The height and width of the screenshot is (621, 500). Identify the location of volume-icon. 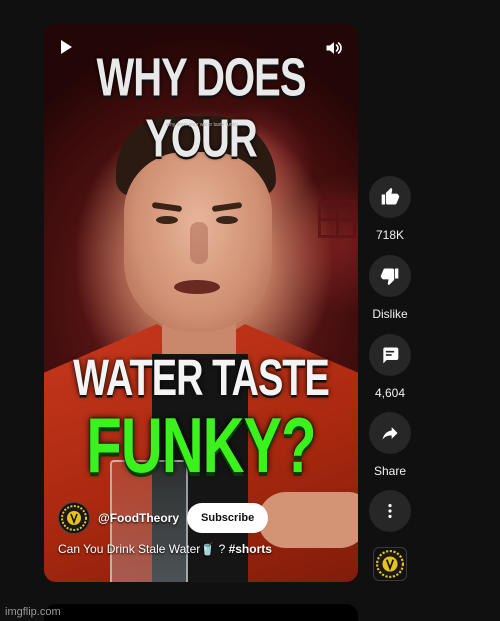
(334, 48).